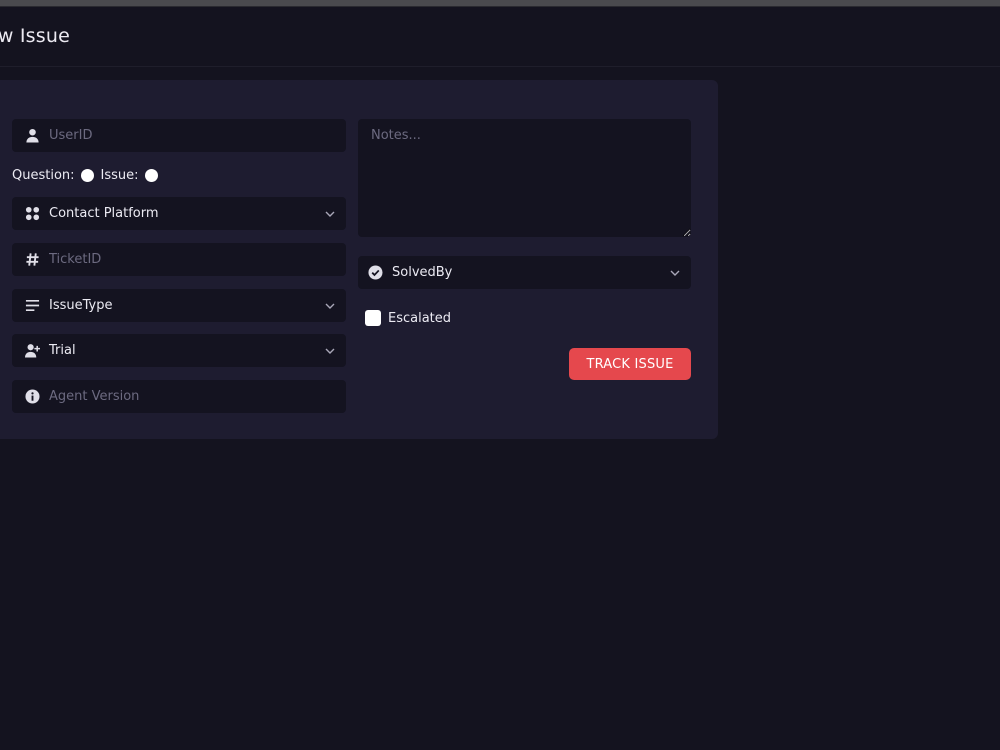 This screenshot has width=1000, height=750. What do you see at coordinates (32, 260) in the screenshot?
I see `hash-icon` at bounding box center [32, 260].